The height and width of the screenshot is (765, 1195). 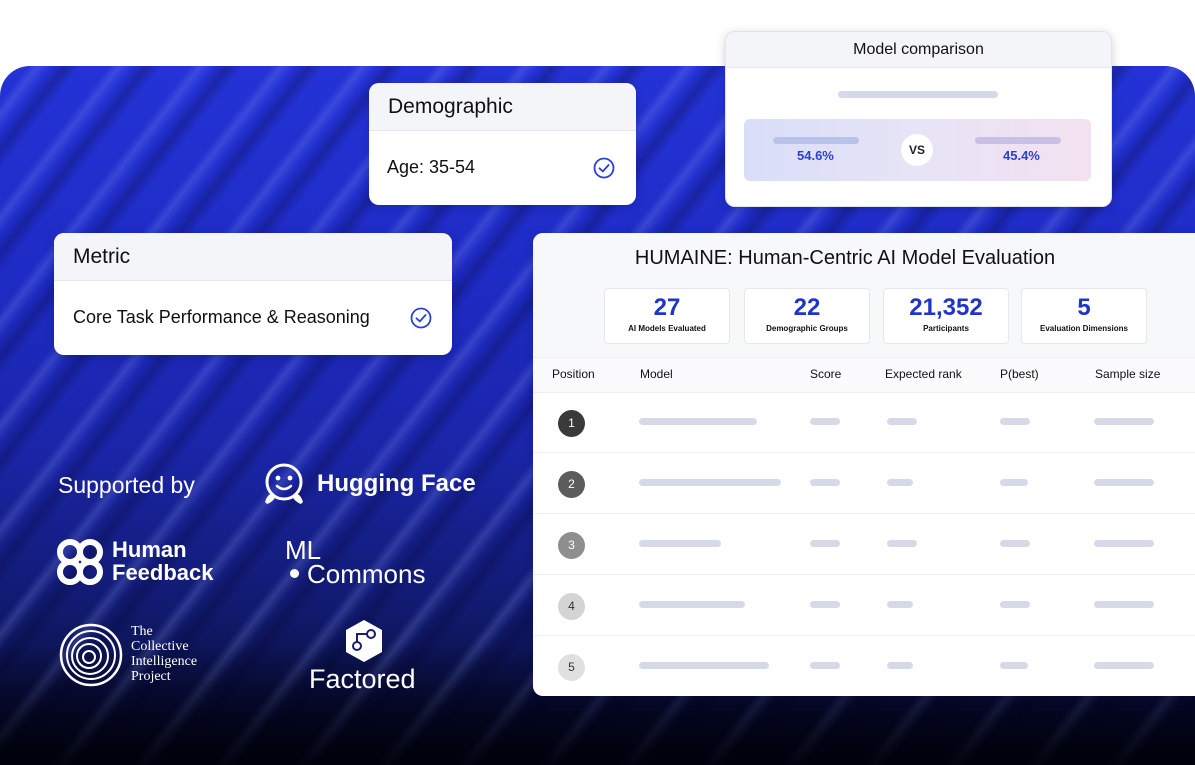 I want to click on stat-value: 22, so click(x=807, y=307).